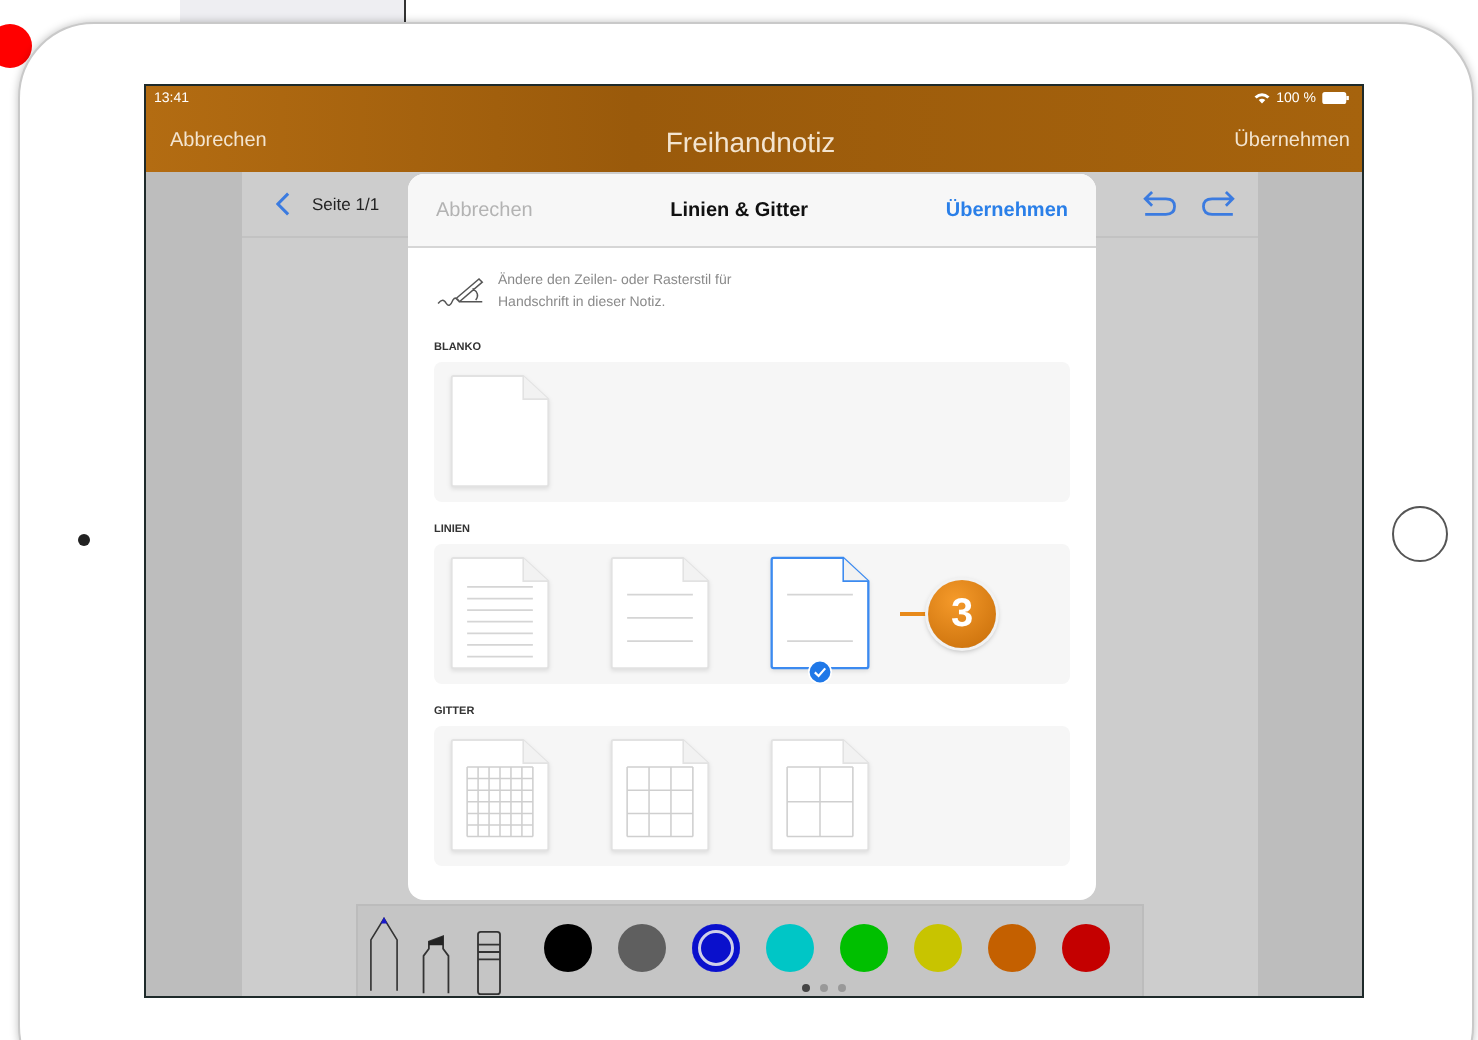  I want to click on marker-tool-icon, so click(436, 963).